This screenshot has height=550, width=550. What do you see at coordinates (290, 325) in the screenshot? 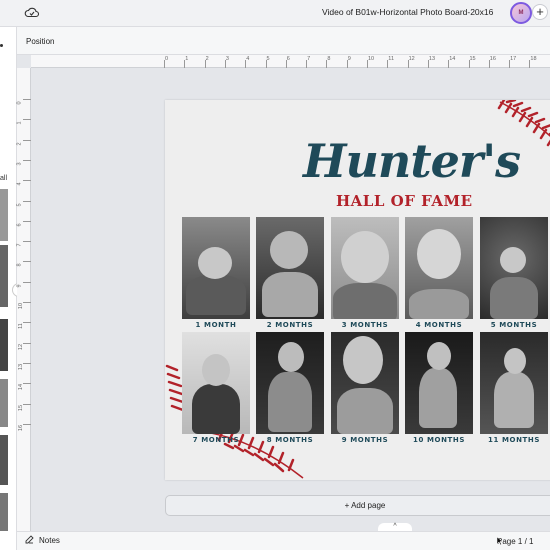
I see `photo-caption: 2 MONTHS` at bounding box center [290, 325].